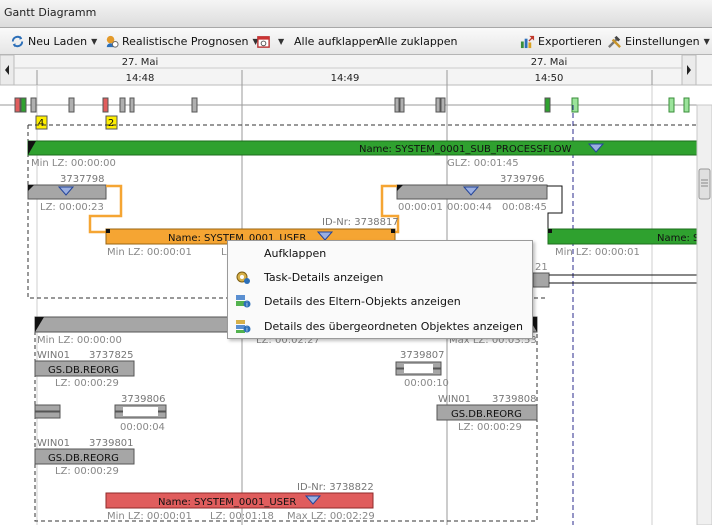 This screenshot has width=712, height=525. What do you see at coordinates (678, 238) in the screenshot?
I see `svg-text: Name: S` at bounding box center [678, 238].